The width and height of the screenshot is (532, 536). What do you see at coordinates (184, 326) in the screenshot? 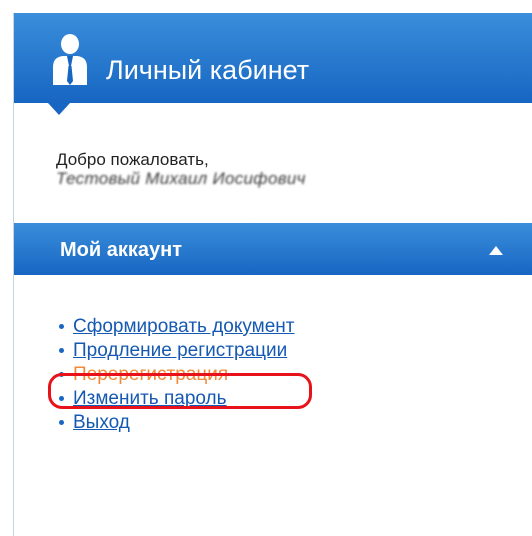
I see `create-document-link: Сформировать документ` at bounding box center [184, 326].